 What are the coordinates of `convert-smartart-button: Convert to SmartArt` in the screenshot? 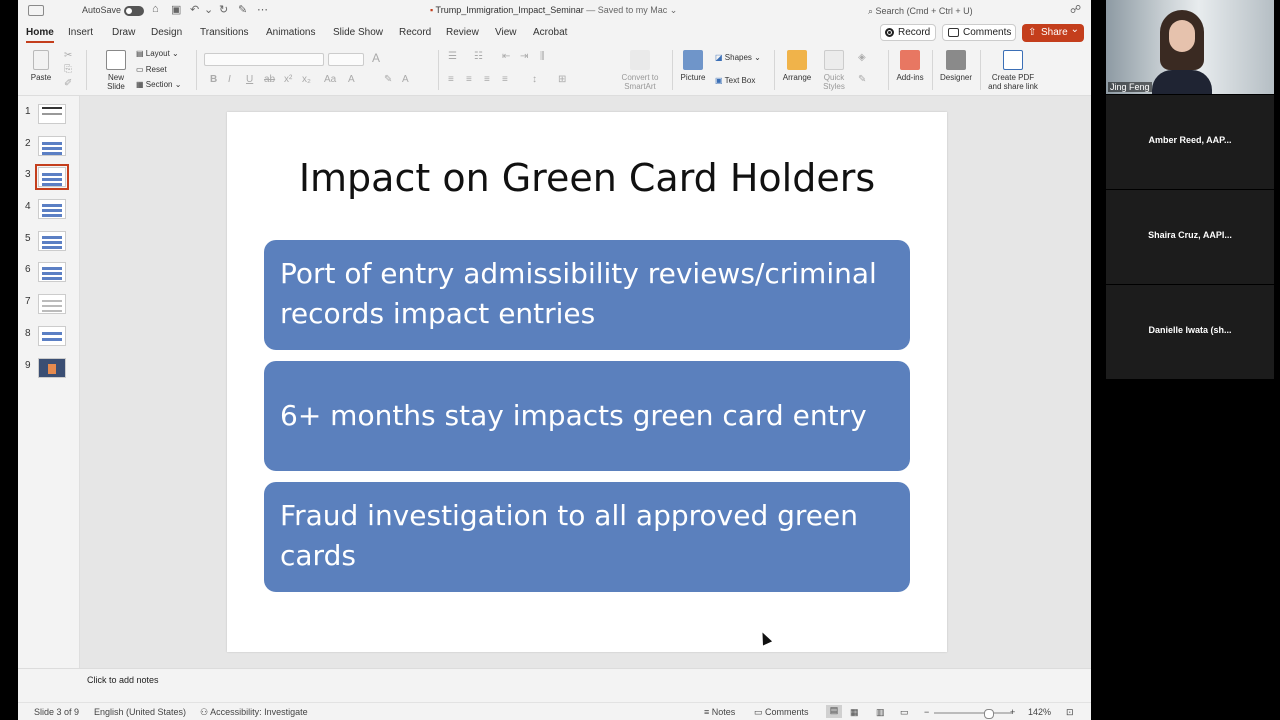 It's located at (640, 70).